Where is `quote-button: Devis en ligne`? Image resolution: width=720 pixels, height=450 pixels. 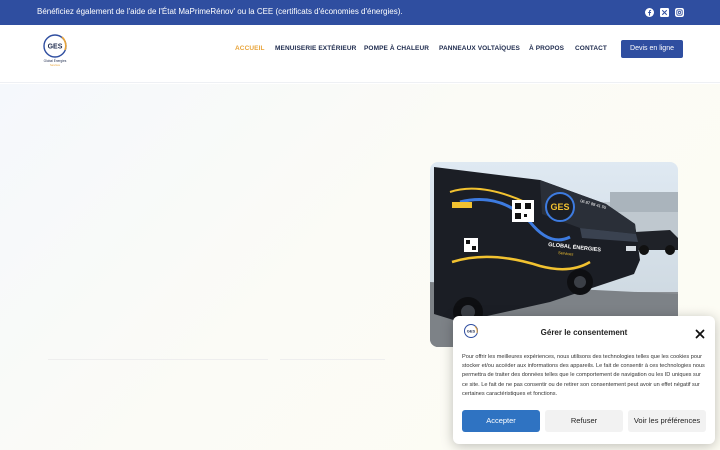 quote-button: Devis en ligne is located at coordinates (652, 49).